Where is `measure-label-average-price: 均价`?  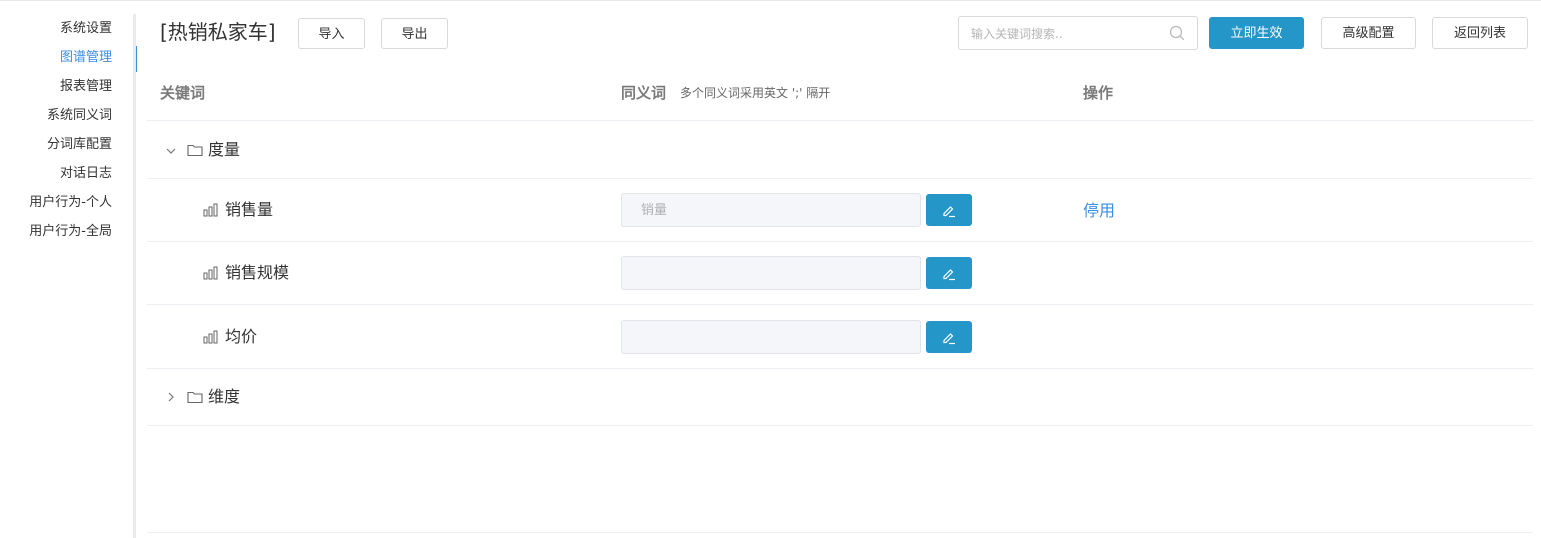
measure-label-average-price: 均价 is located at coordinates (241, 336).